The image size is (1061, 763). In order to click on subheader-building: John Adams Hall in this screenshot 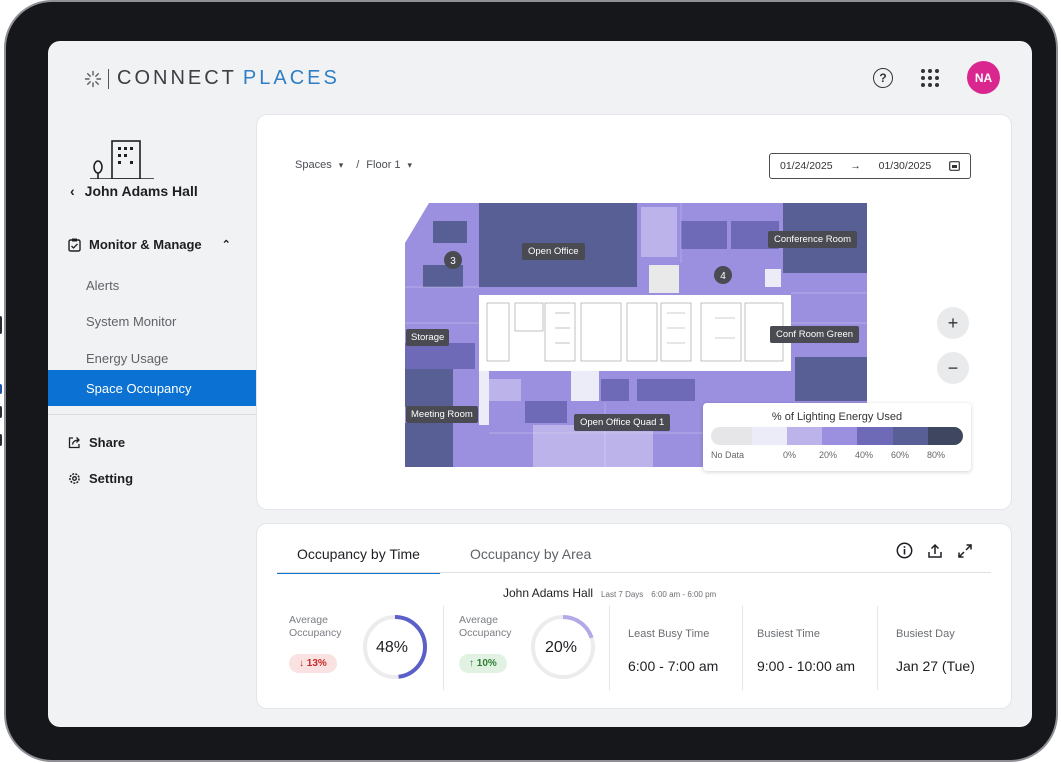, I will do `click(548, 593)`.